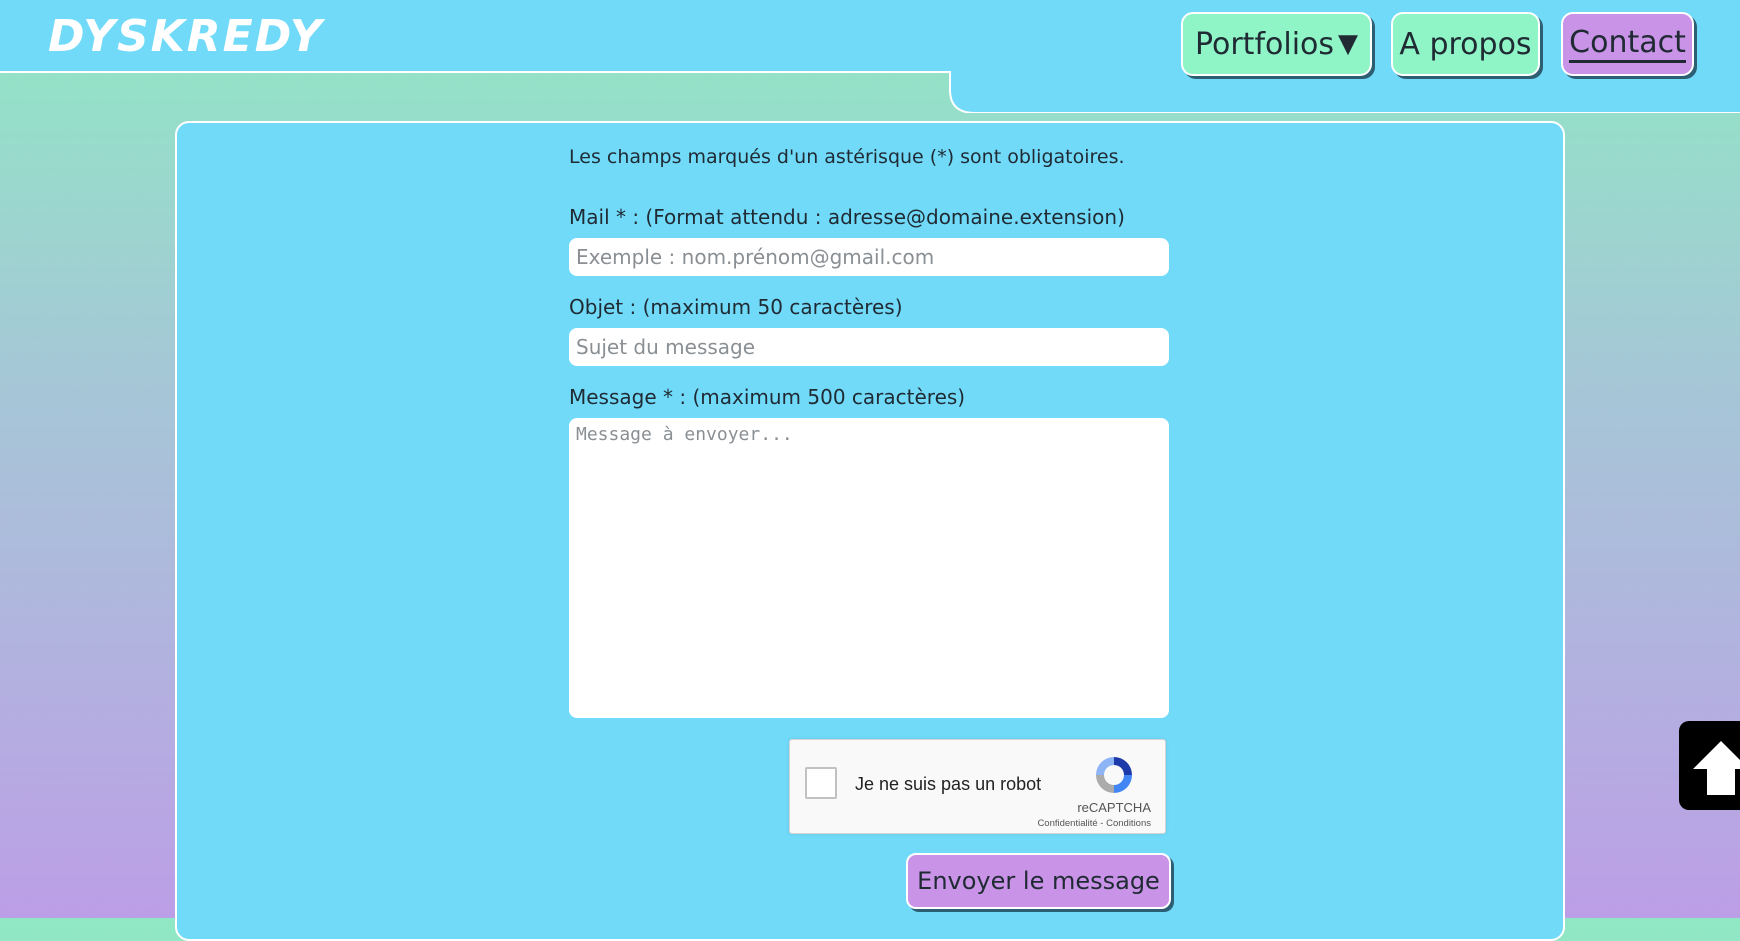 The image size is (1740, 941). Describe the element at coordinates (1067, 823) in the screenshot. I see `recaptcha-privacy-link: Confidentialité` at that location.